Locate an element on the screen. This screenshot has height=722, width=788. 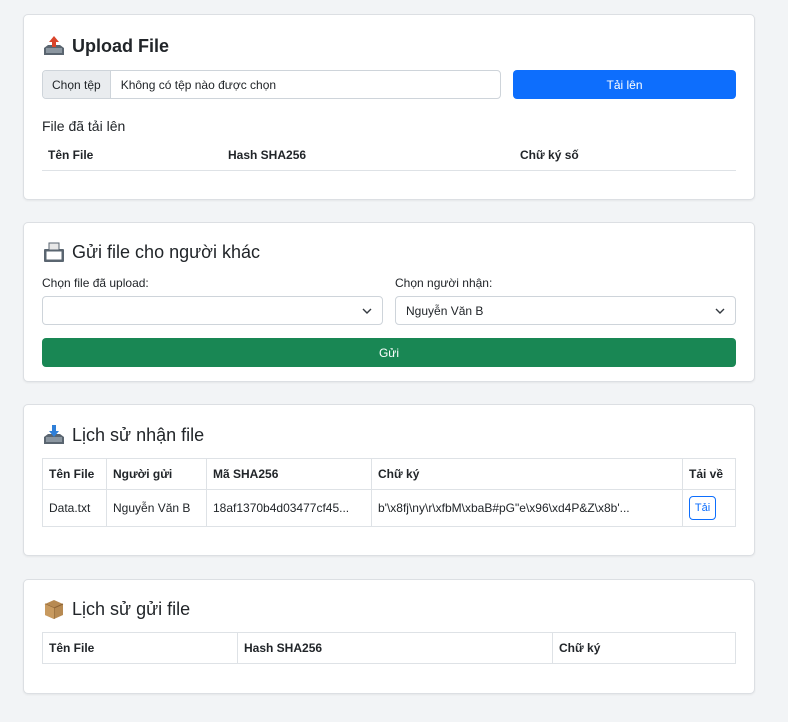
sent-title-text: Lịch sử gửi file is located at coordinates (131, 608).